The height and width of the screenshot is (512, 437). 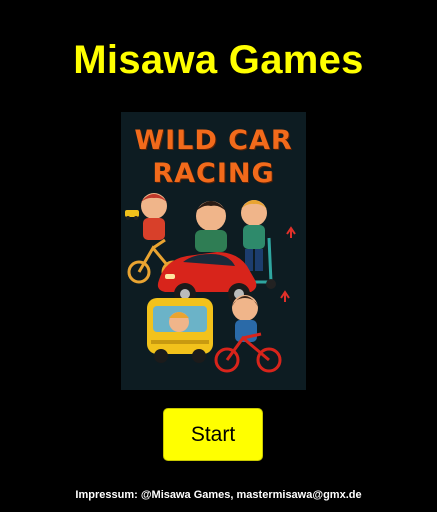 I want to click on page-title: Misawa Games, so click(x=218, y=60).